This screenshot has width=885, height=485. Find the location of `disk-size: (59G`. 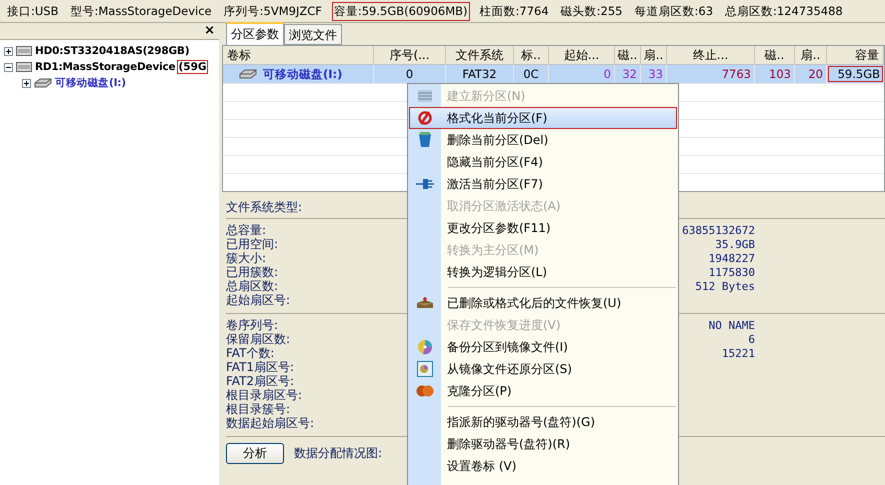

disk-size: (59G is located at coordinates (192, 67).